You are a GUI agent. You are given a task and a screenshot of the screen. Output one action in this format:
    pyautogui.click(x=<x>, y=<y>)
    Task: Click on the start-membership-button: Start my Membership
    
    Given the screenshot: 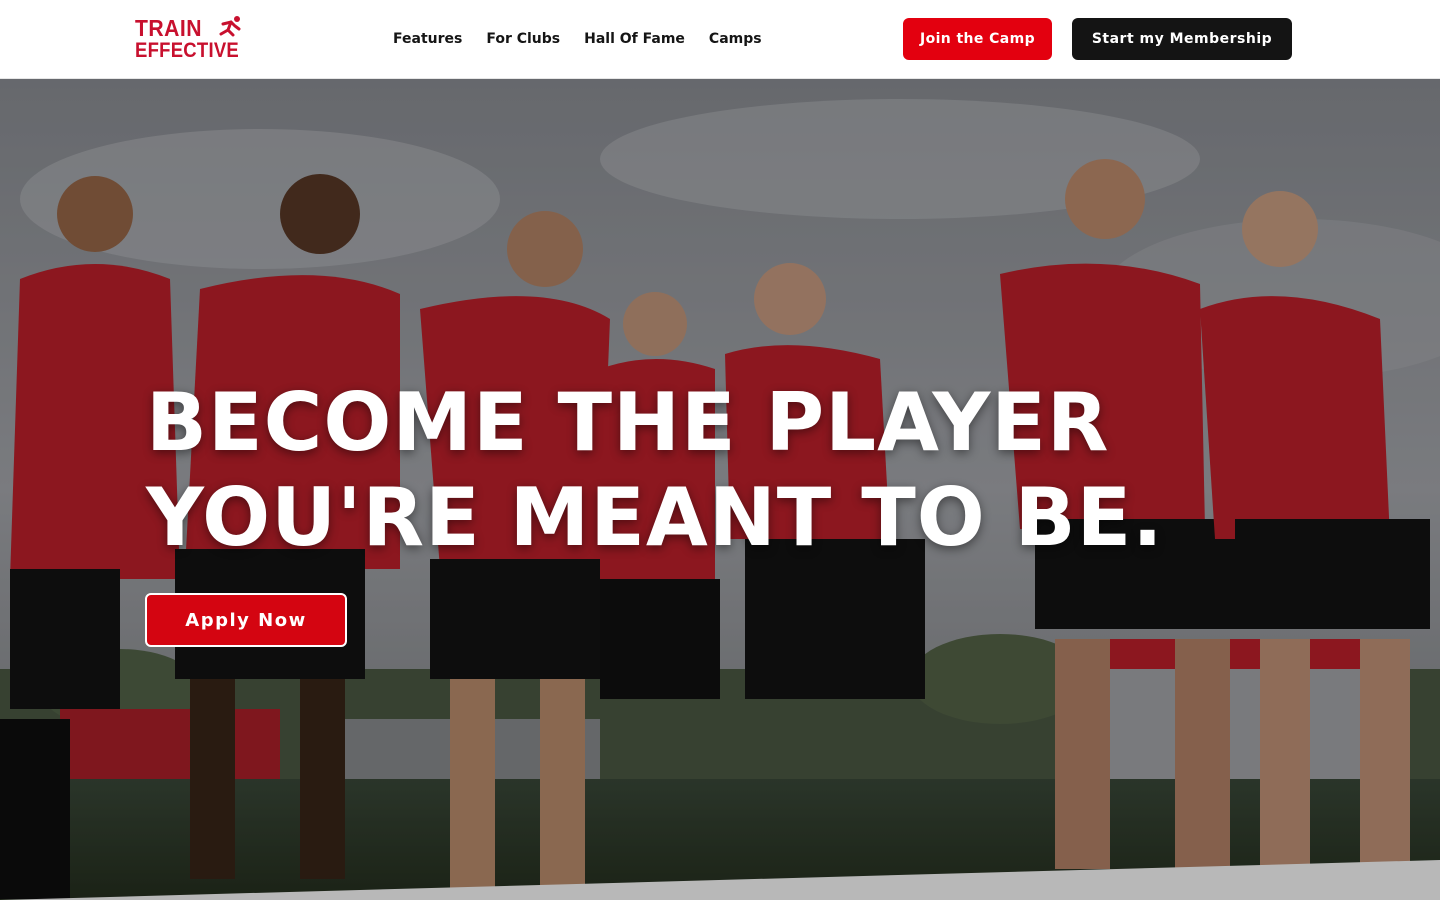 What is the action you would take?
    pyautogui.click(x=1182, y=39)
    